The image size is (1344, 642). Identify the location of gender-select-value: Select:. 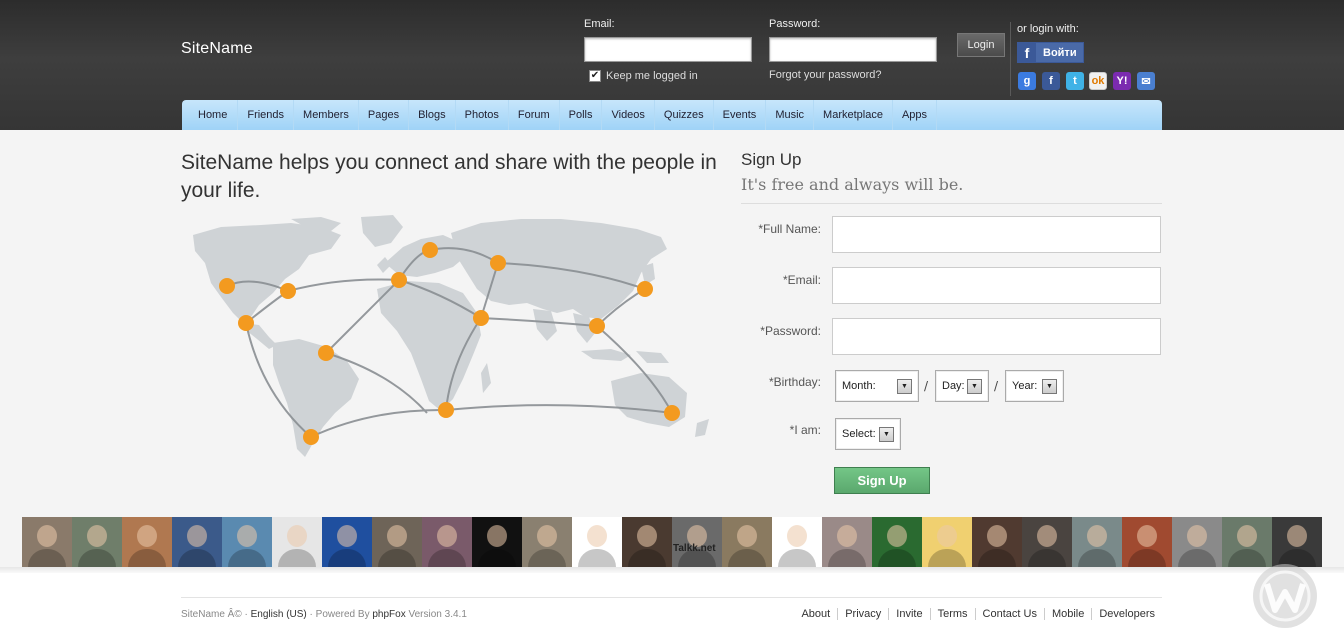
(859, 434).